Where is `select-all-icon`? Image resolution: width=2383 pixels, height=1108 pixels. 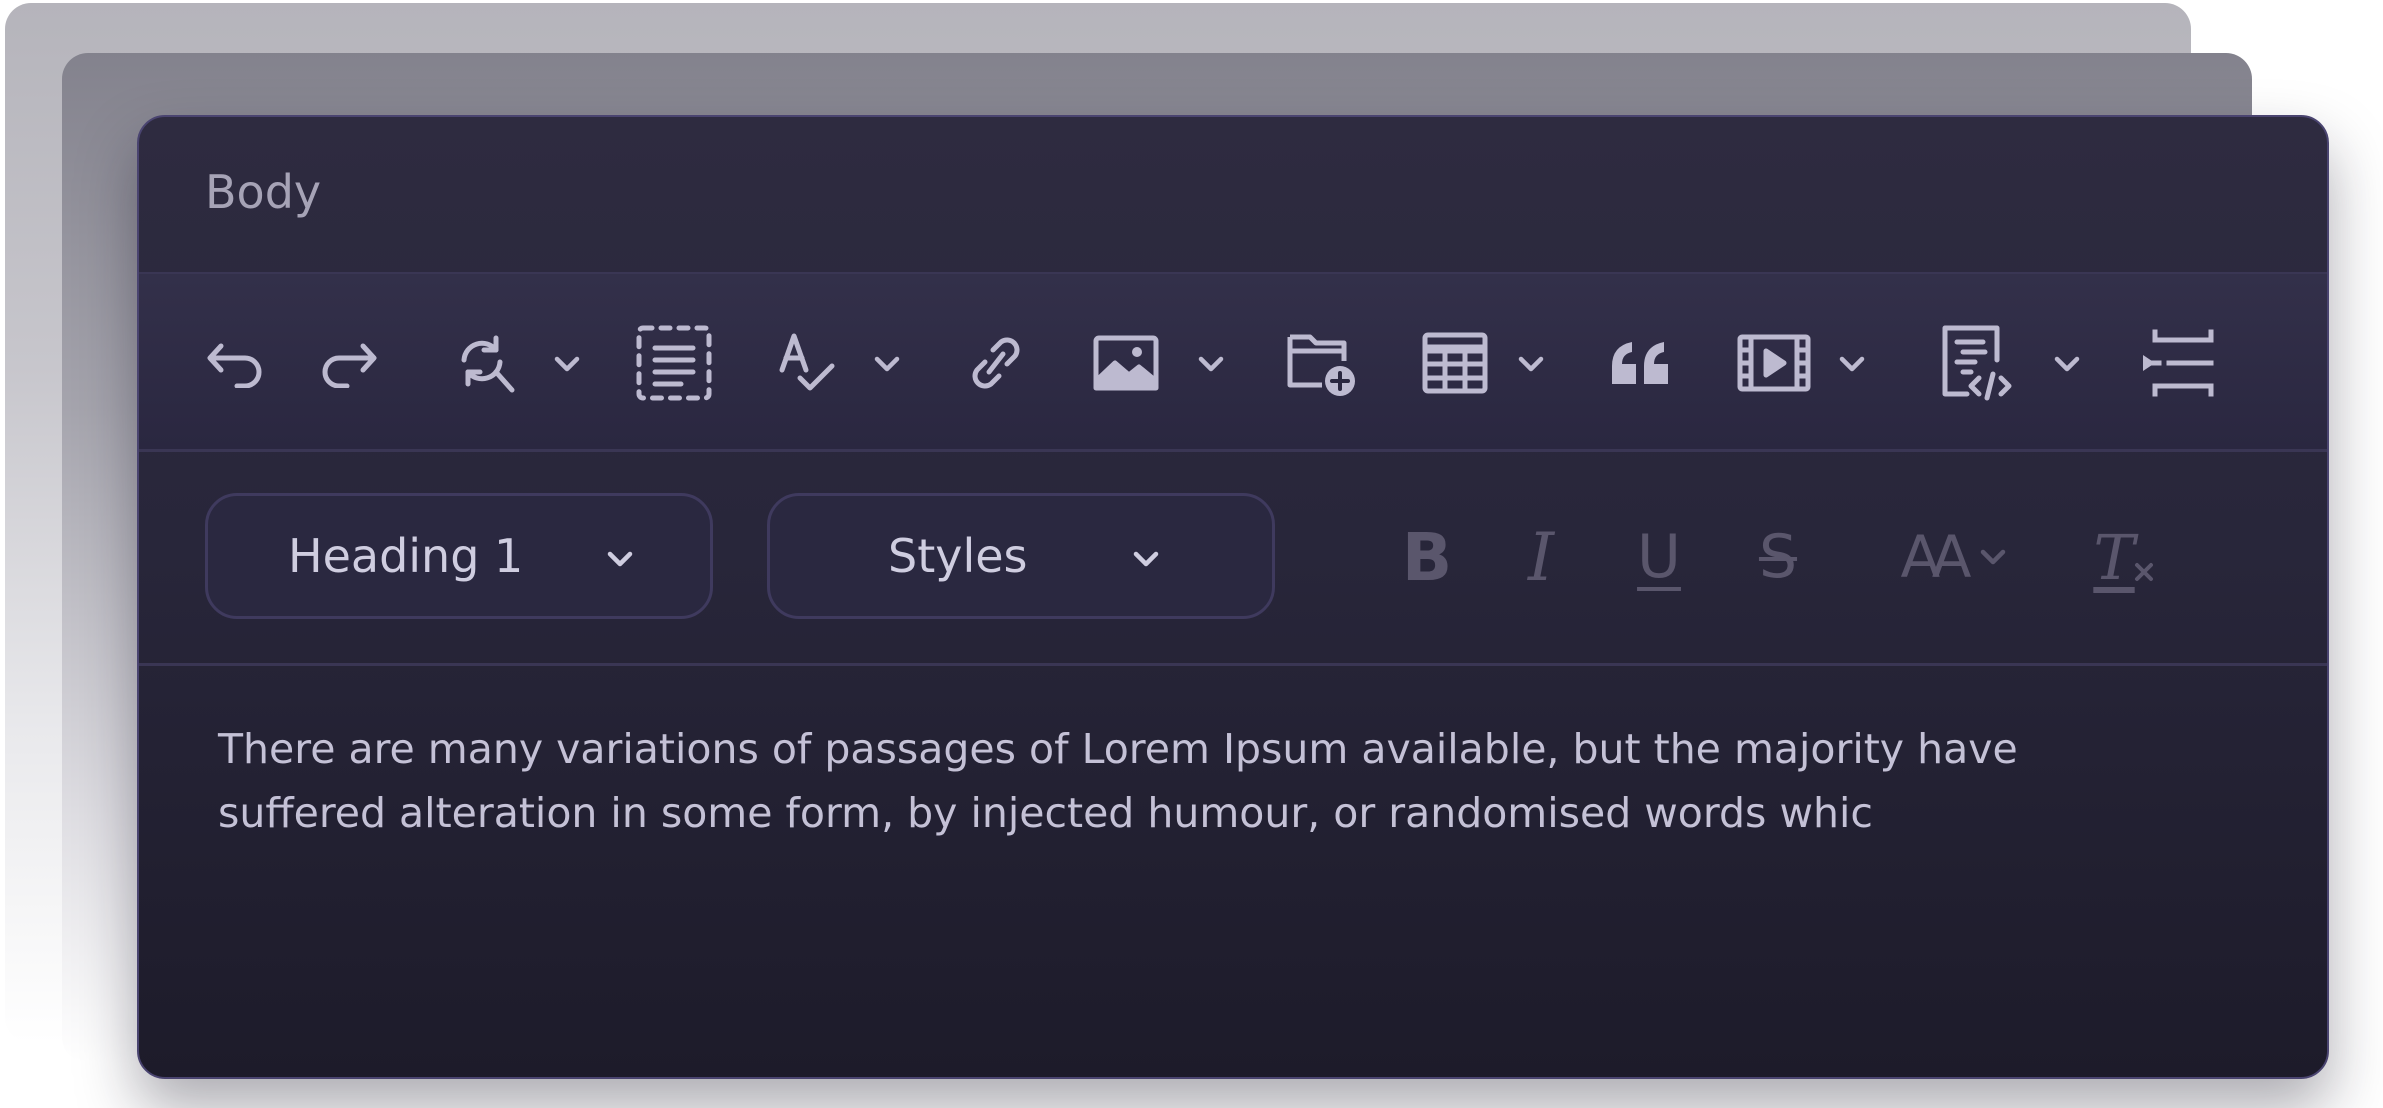 select-all-icon is located at coordinates (674, 363).